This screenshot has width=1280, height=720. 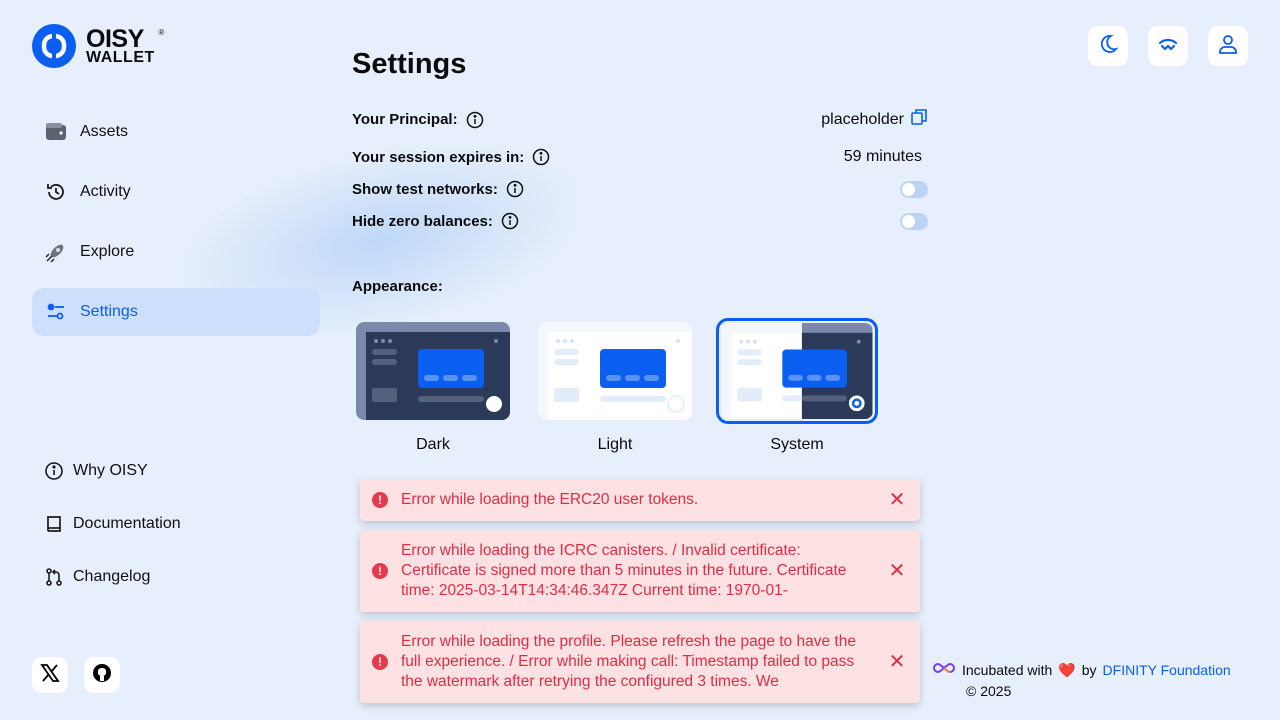 I want to click on theme-name-light: Light, so click(x=615, y=444).